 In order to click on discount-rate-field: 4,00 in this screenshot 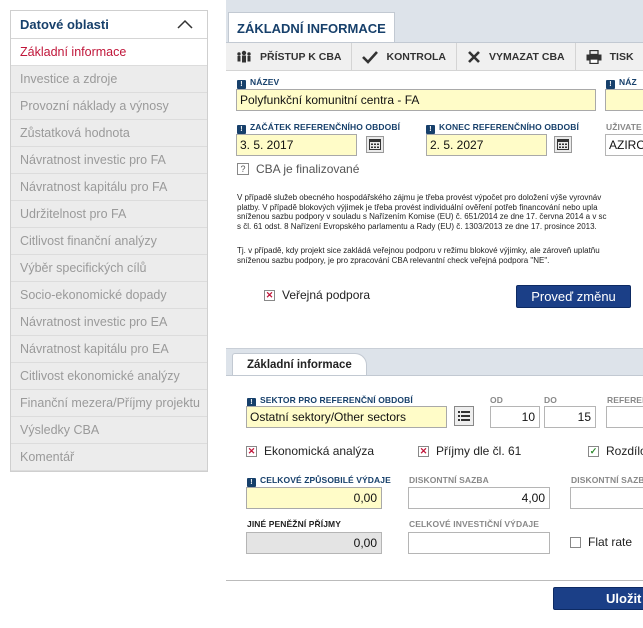, I will do `click(479, 498)`.